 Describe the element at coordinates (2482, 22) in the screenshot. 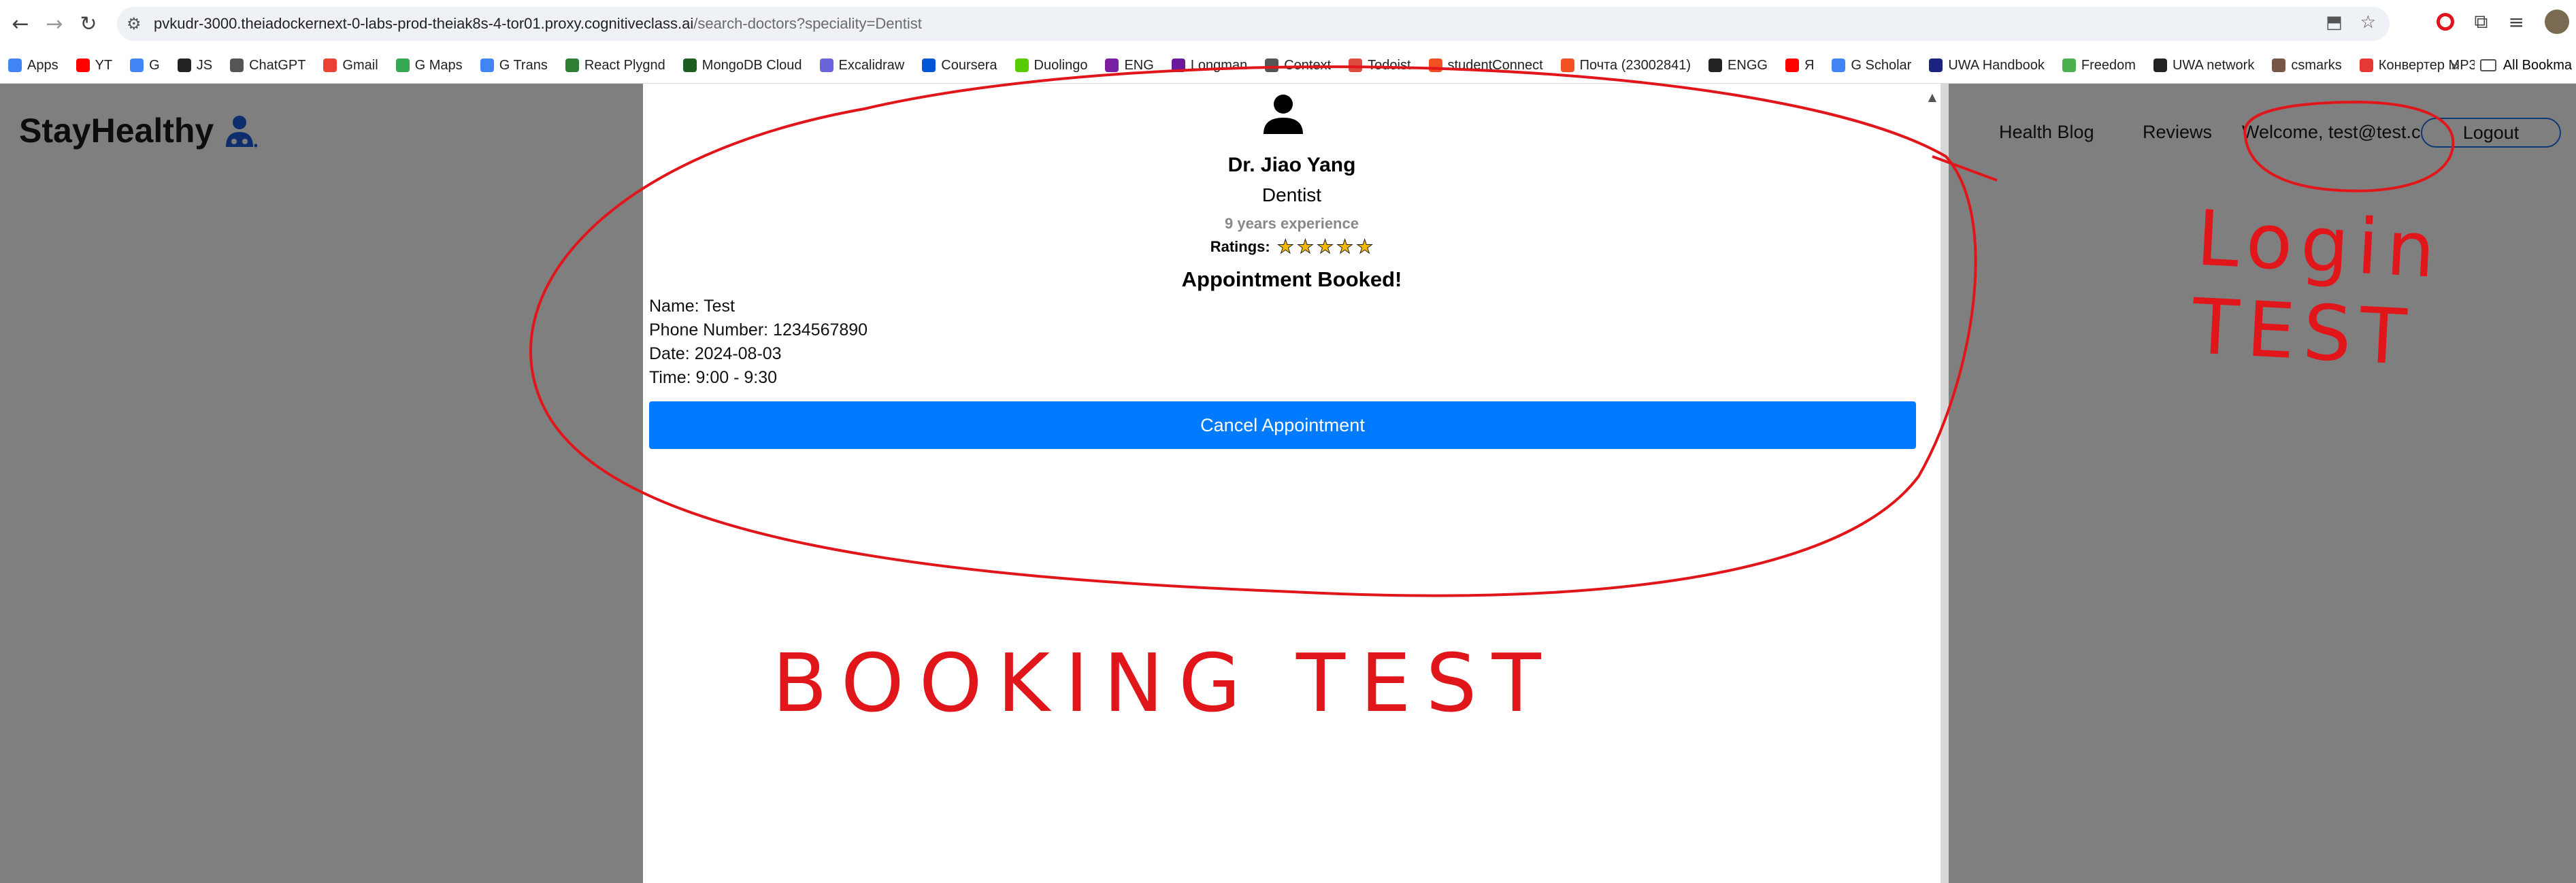

I see `extensions-puzzle-icon: ⧉` at that location.